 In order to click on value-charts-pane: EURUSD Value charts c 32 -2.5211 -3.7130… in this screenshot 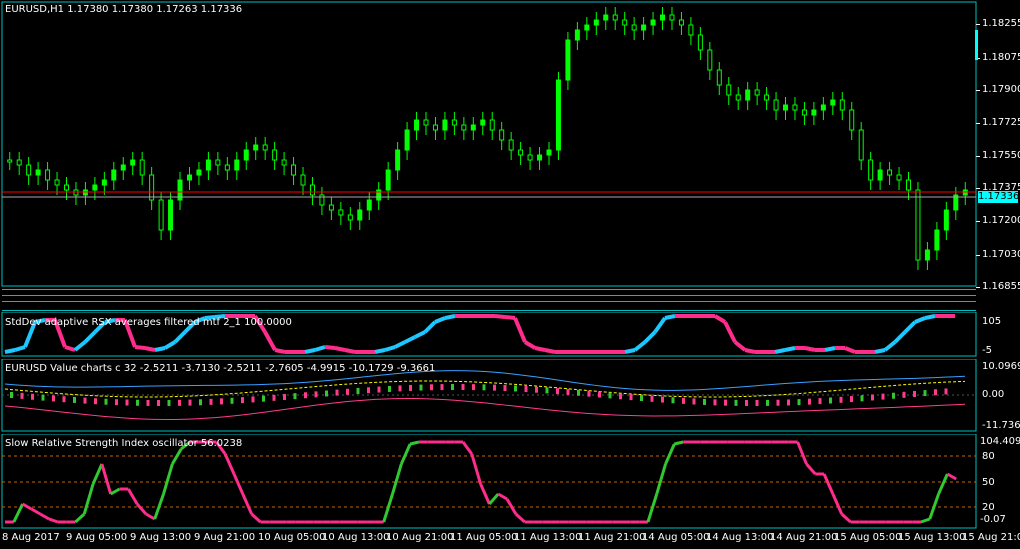, I will do `click(510, 395)`.